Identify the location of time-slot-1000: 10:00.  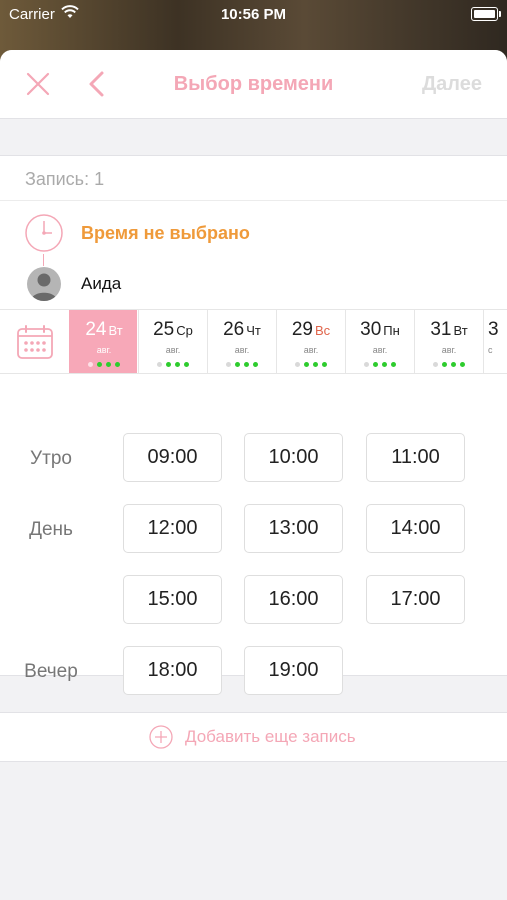
(293, 457).